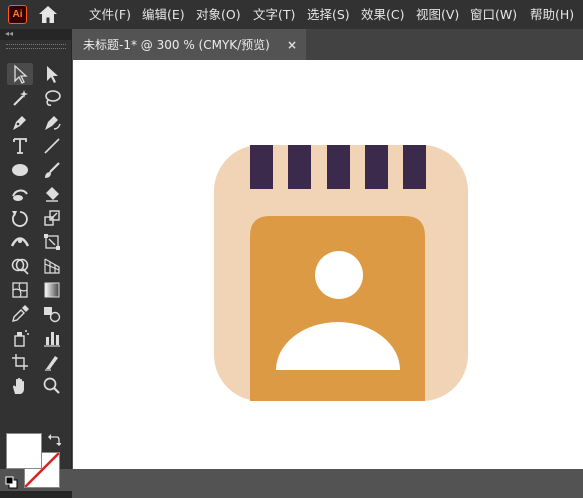  I want to click on eraser-tool, so click(52, 194).